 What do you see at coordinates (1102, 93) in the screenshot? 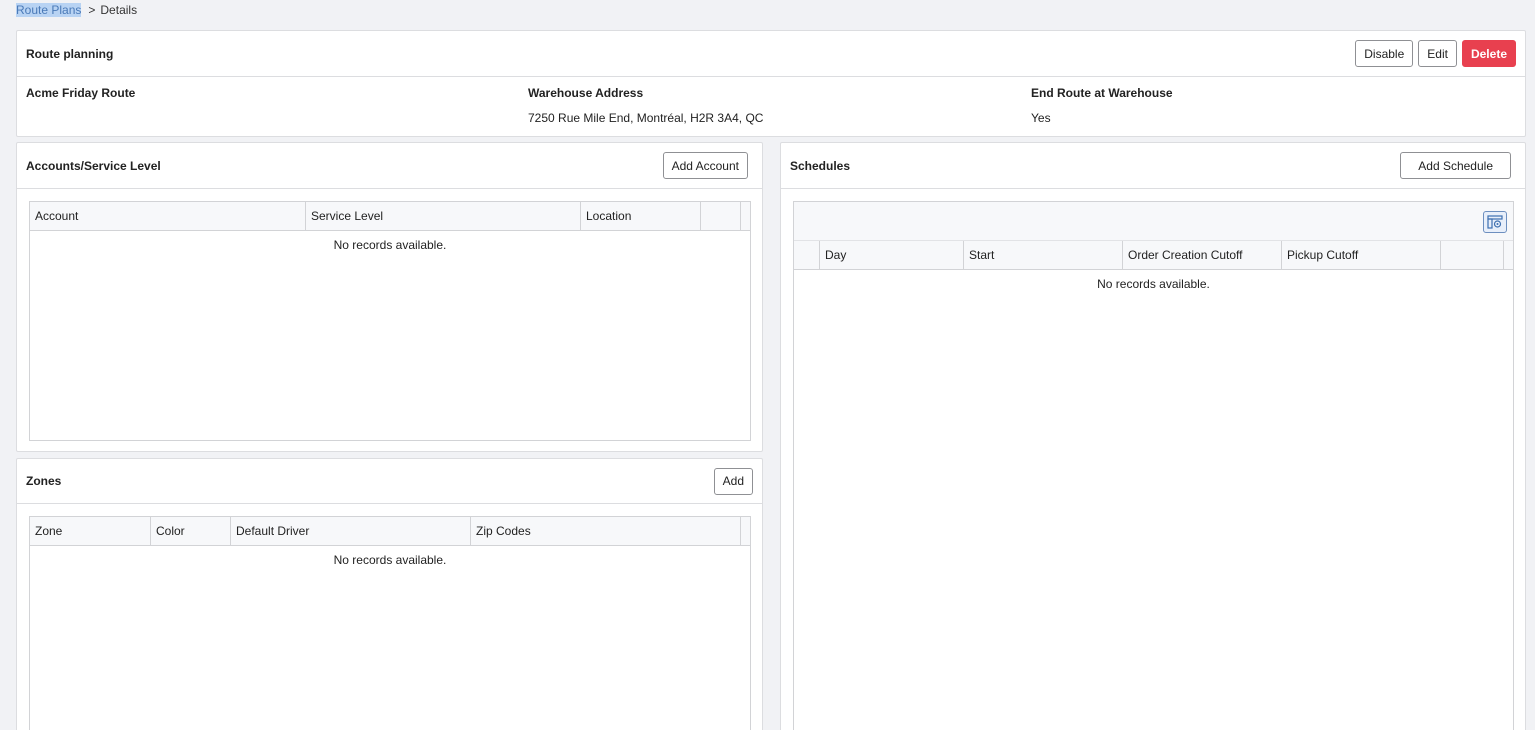
I see `end-route-label: End Route at Warehouse` at bounding box center [1102, 93].